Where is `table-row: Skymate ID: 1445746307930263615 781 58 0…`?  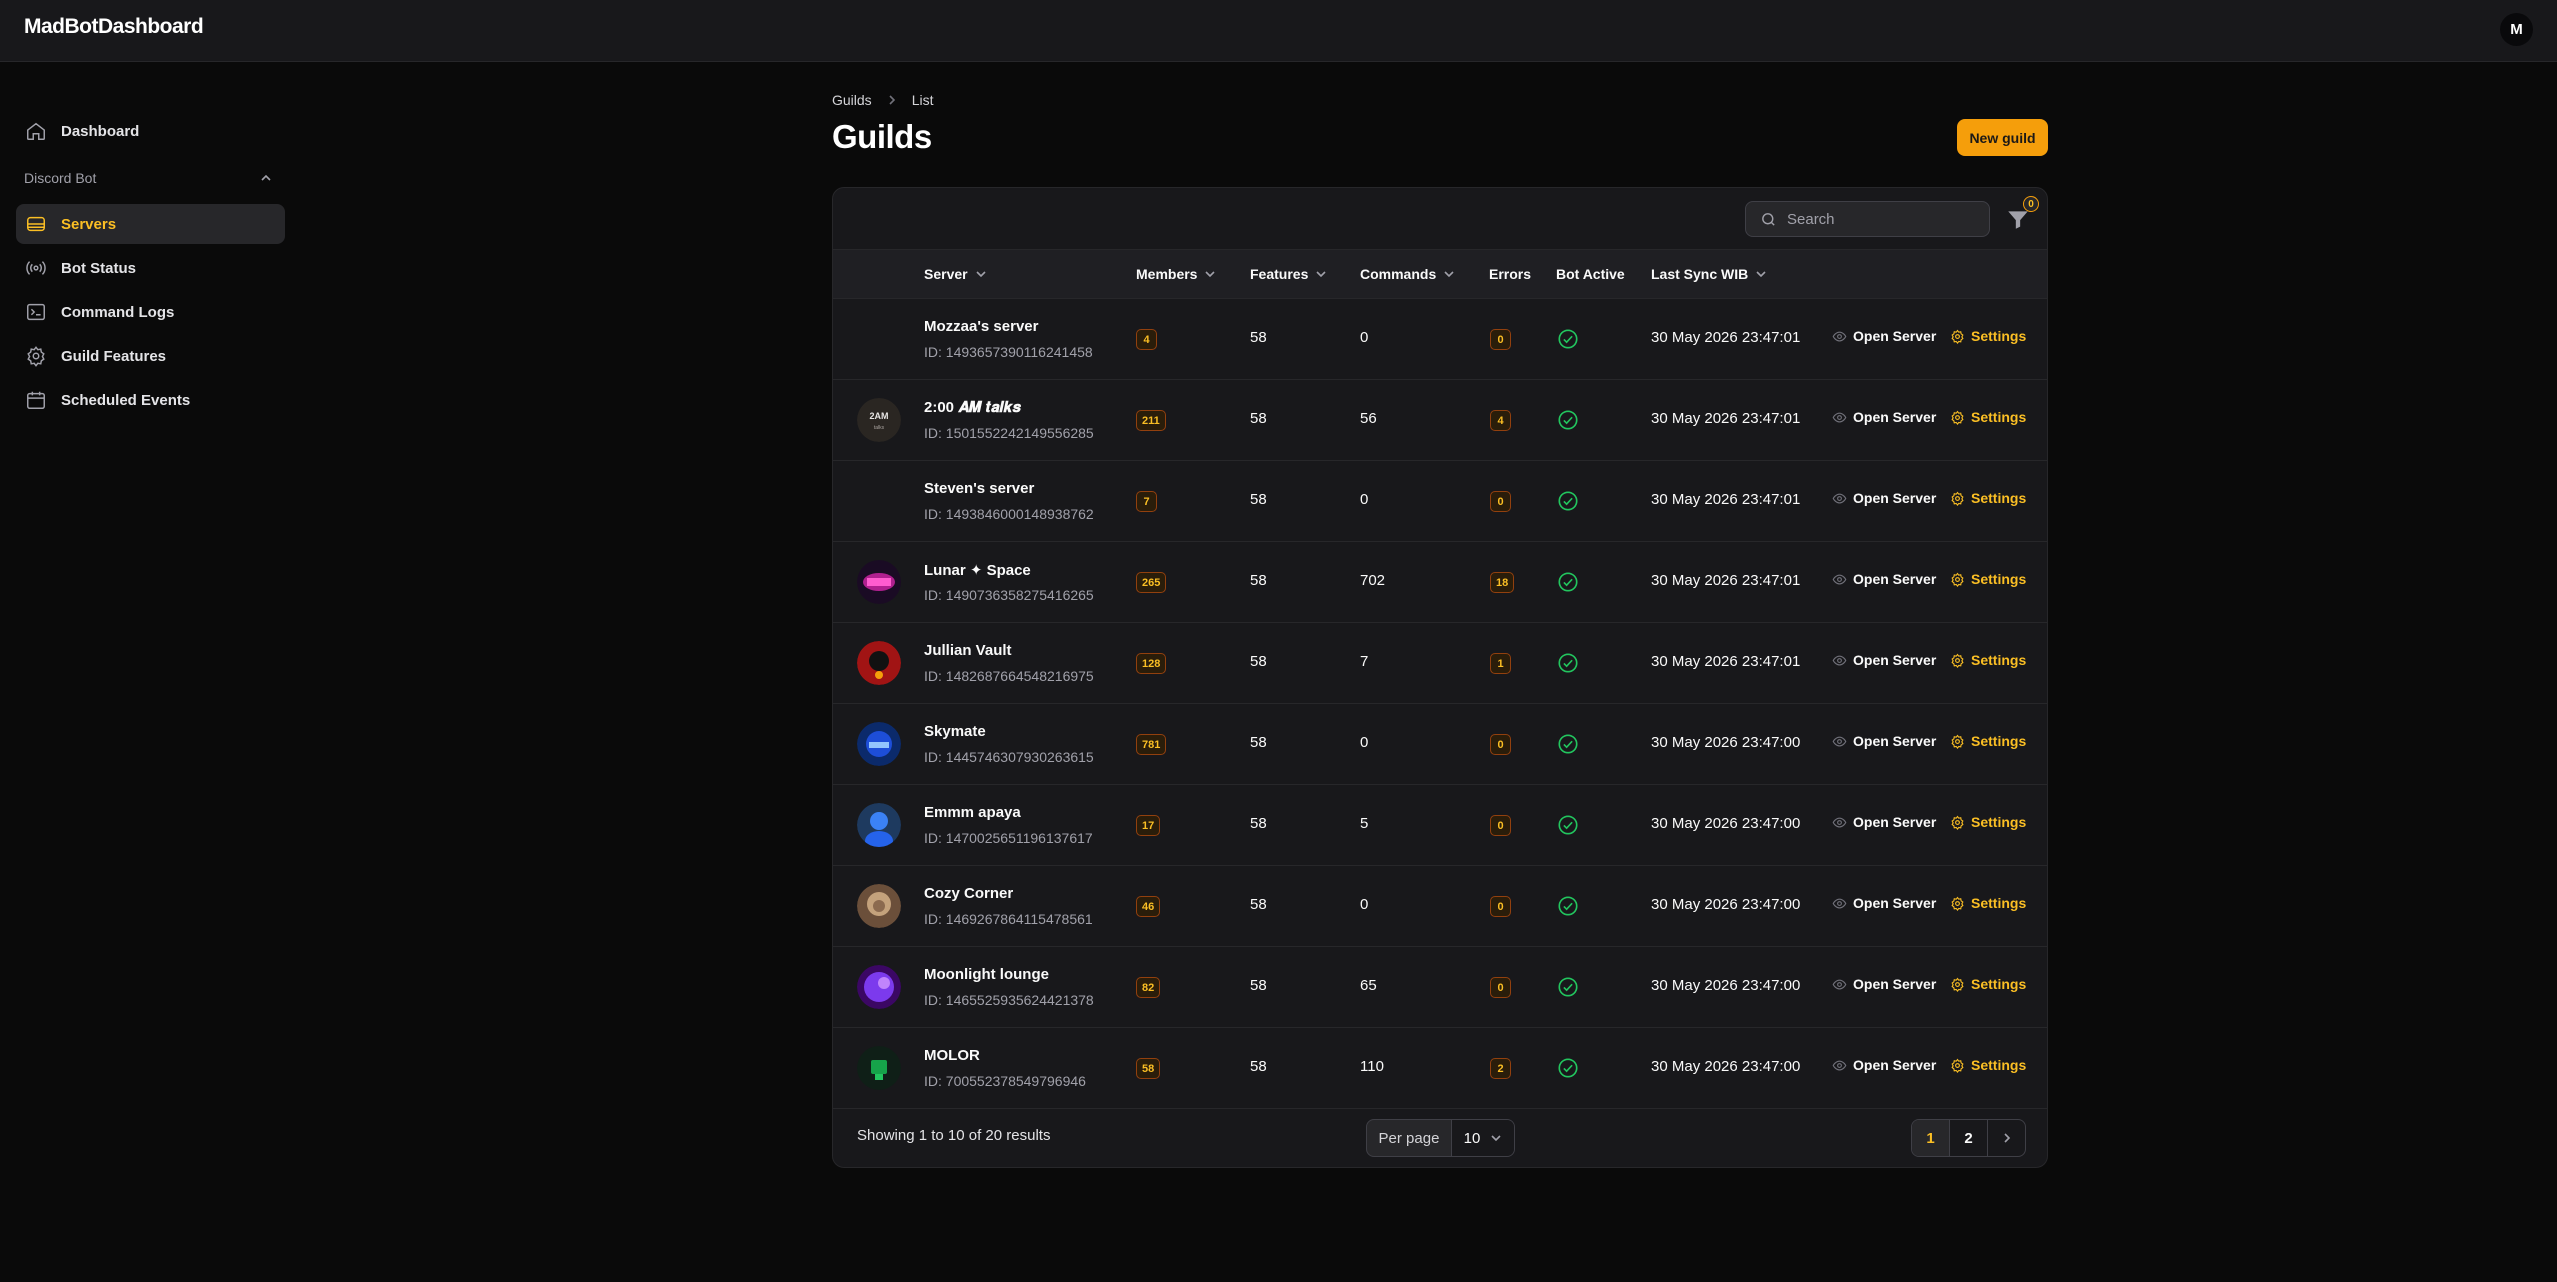
table-row: Skymate ID: 1445746307930263615 781 58 0… is located at coordinates (1440, 744).